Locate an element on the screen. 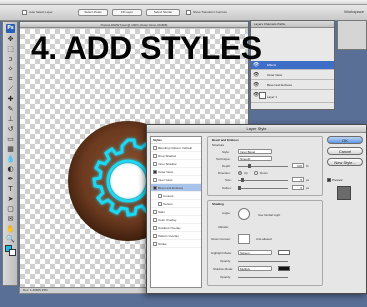  highlight-mode-select: Screen is located at coordinates (255, 252).